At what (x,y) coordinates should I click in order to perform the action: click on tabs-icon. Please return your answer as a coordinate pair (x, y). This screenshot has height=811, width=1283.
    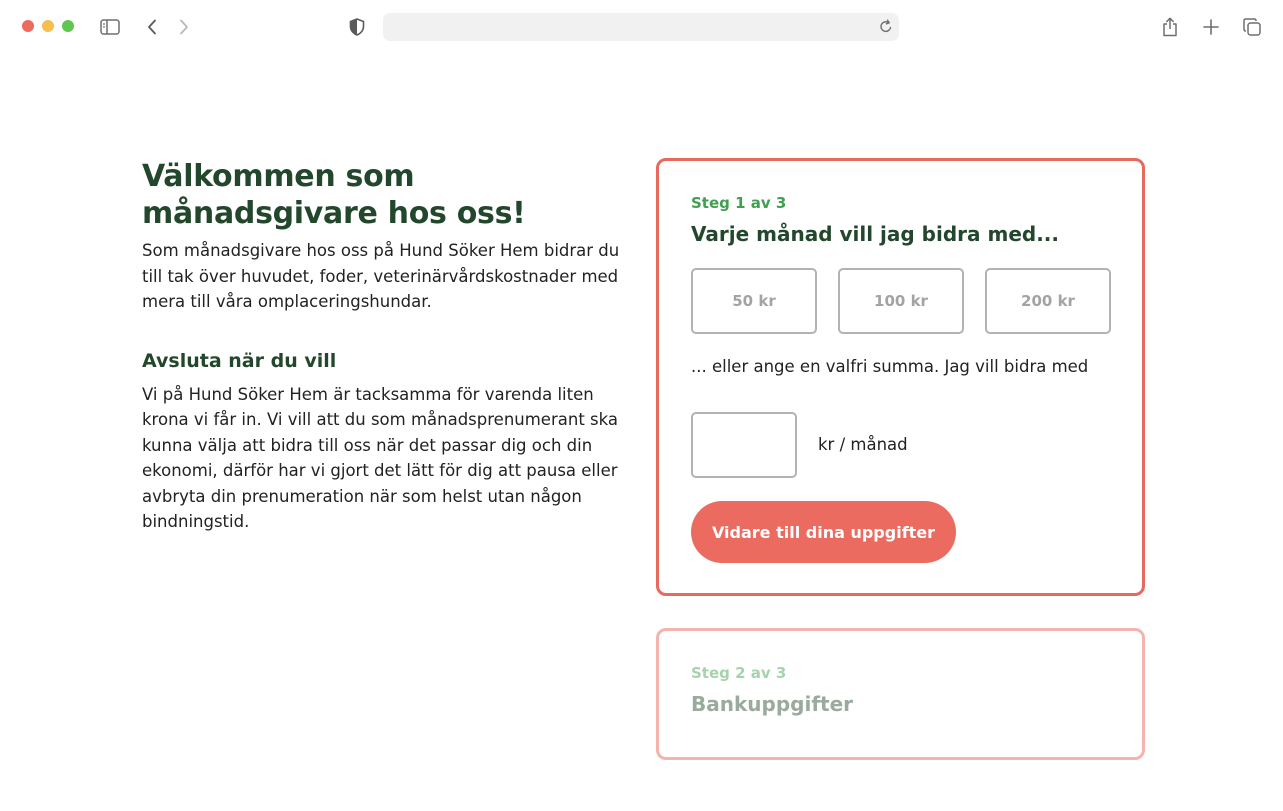
    Looking at the image, I should click on (1252, 27).